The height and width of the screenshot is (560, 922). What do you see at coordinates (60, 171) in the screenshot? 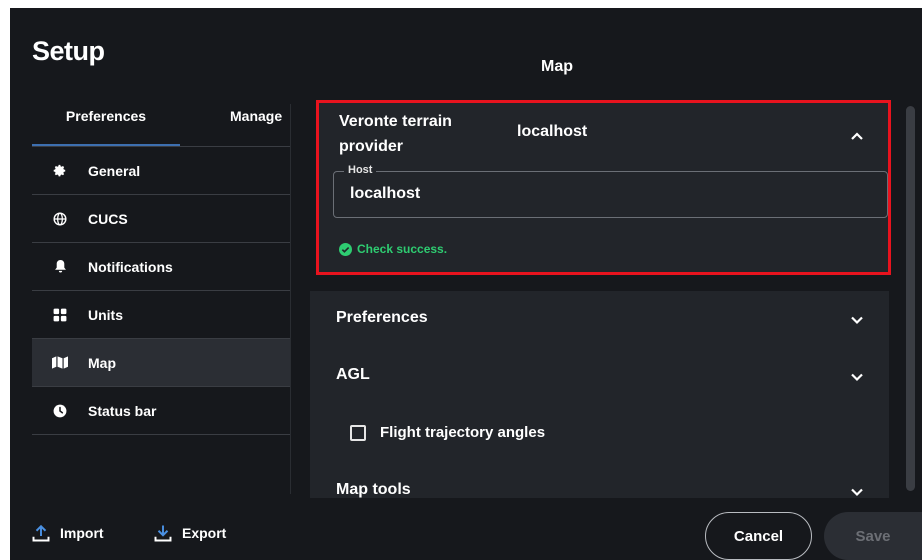
I see `gear-icon` at bounding box center [60, 171].